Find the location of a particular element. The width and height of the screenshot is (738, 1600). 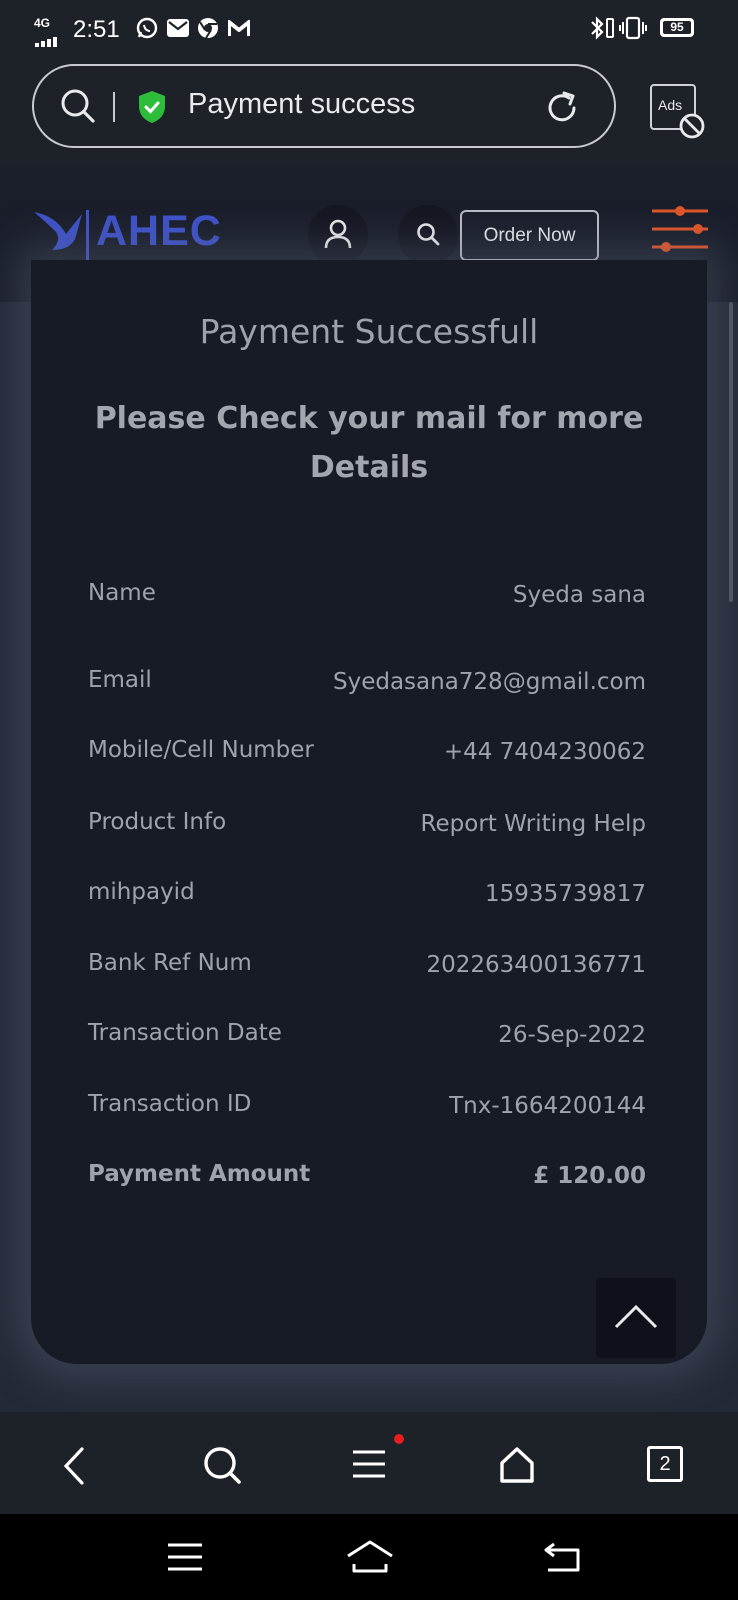

order-now-button: Order Now is located at coordinates (529, 235).